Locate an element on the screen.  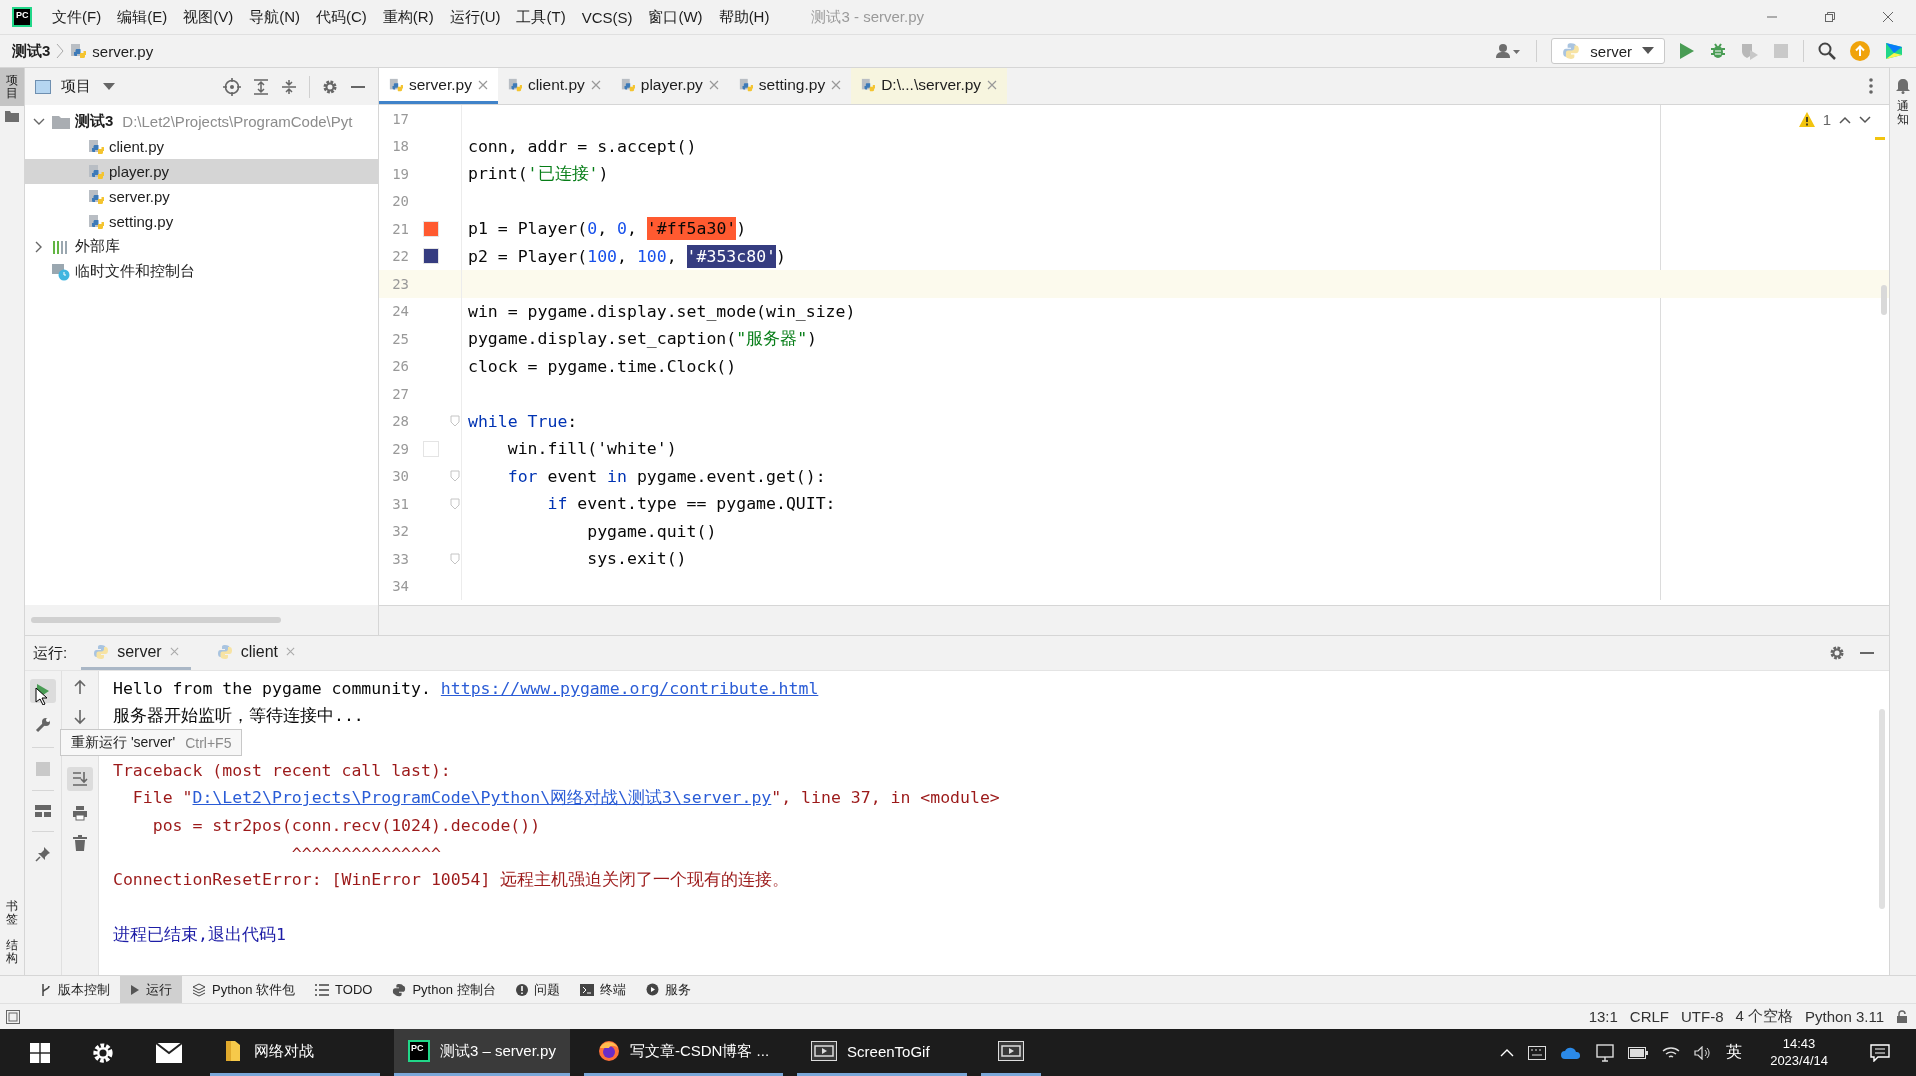
taskbar-app: 网络对战 is located at coordinates (295, 1052).